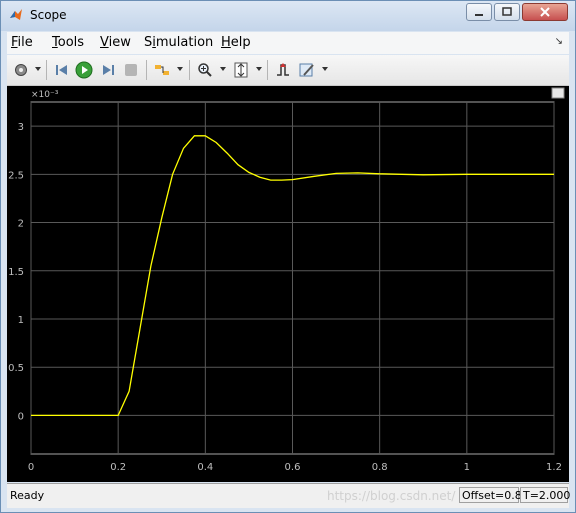  Describe the element at coordinates (22, 42) in the screenshot. I see `menu-file: File` at that location.